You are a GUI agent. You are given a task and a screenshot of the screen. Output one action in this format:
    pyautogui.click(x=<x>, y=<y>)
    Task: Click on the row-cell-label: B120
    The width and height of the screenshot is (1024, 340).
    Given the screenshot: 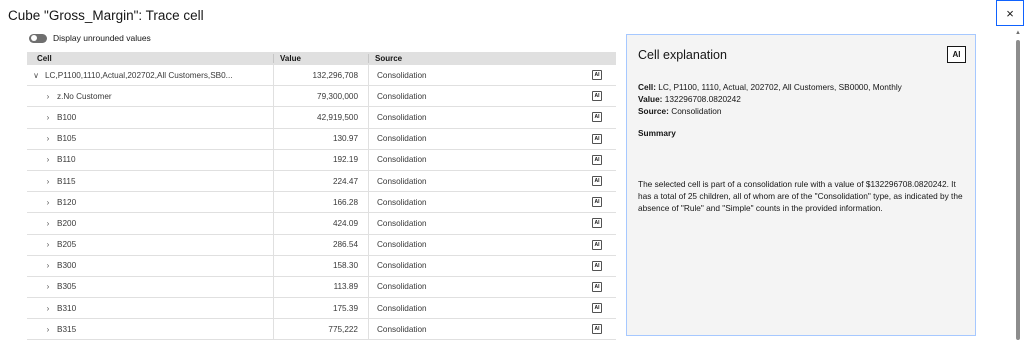 What is the action you would take?
    pyautogui.click(x=67, y=202)
    